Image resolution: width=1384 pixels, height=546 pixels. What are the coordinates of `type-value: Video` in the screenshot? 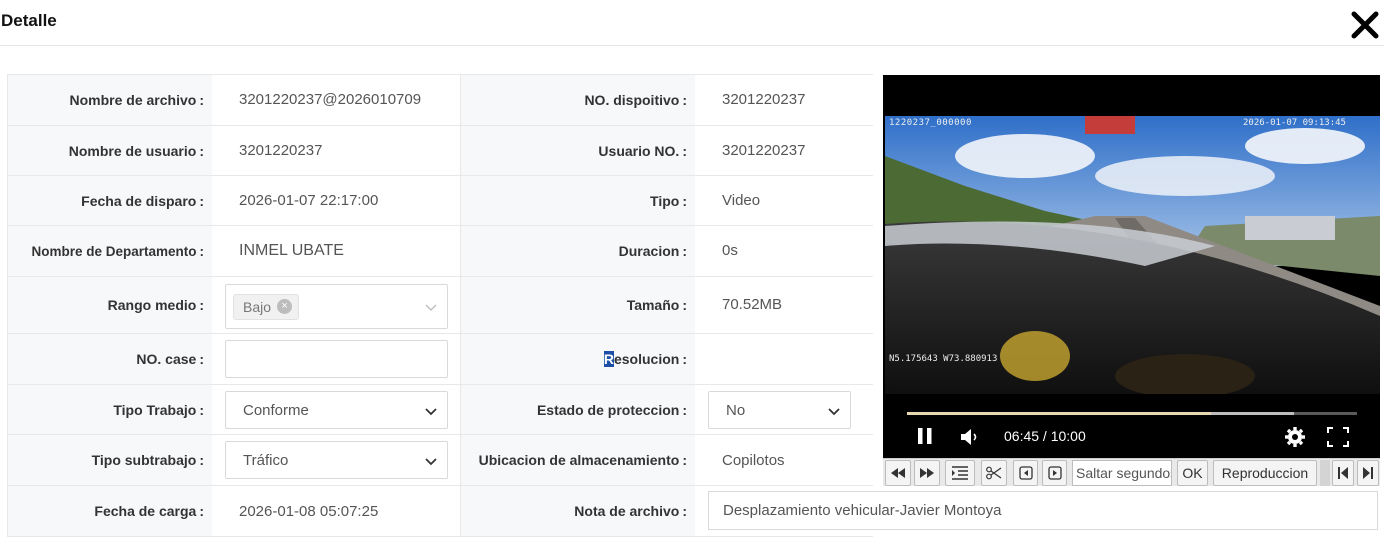 It's located at (741, 200).